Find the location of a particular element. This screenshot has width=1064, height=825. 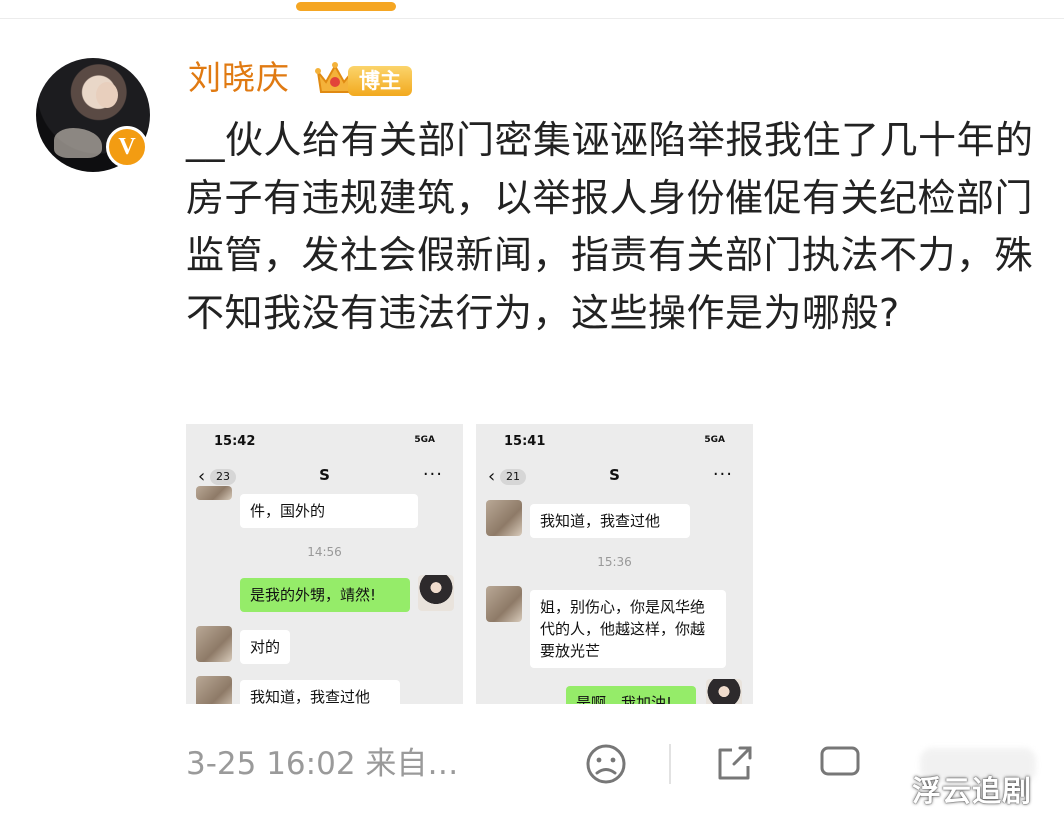

message-bubble: 件，国外的 is located at coordinates (329, 511).